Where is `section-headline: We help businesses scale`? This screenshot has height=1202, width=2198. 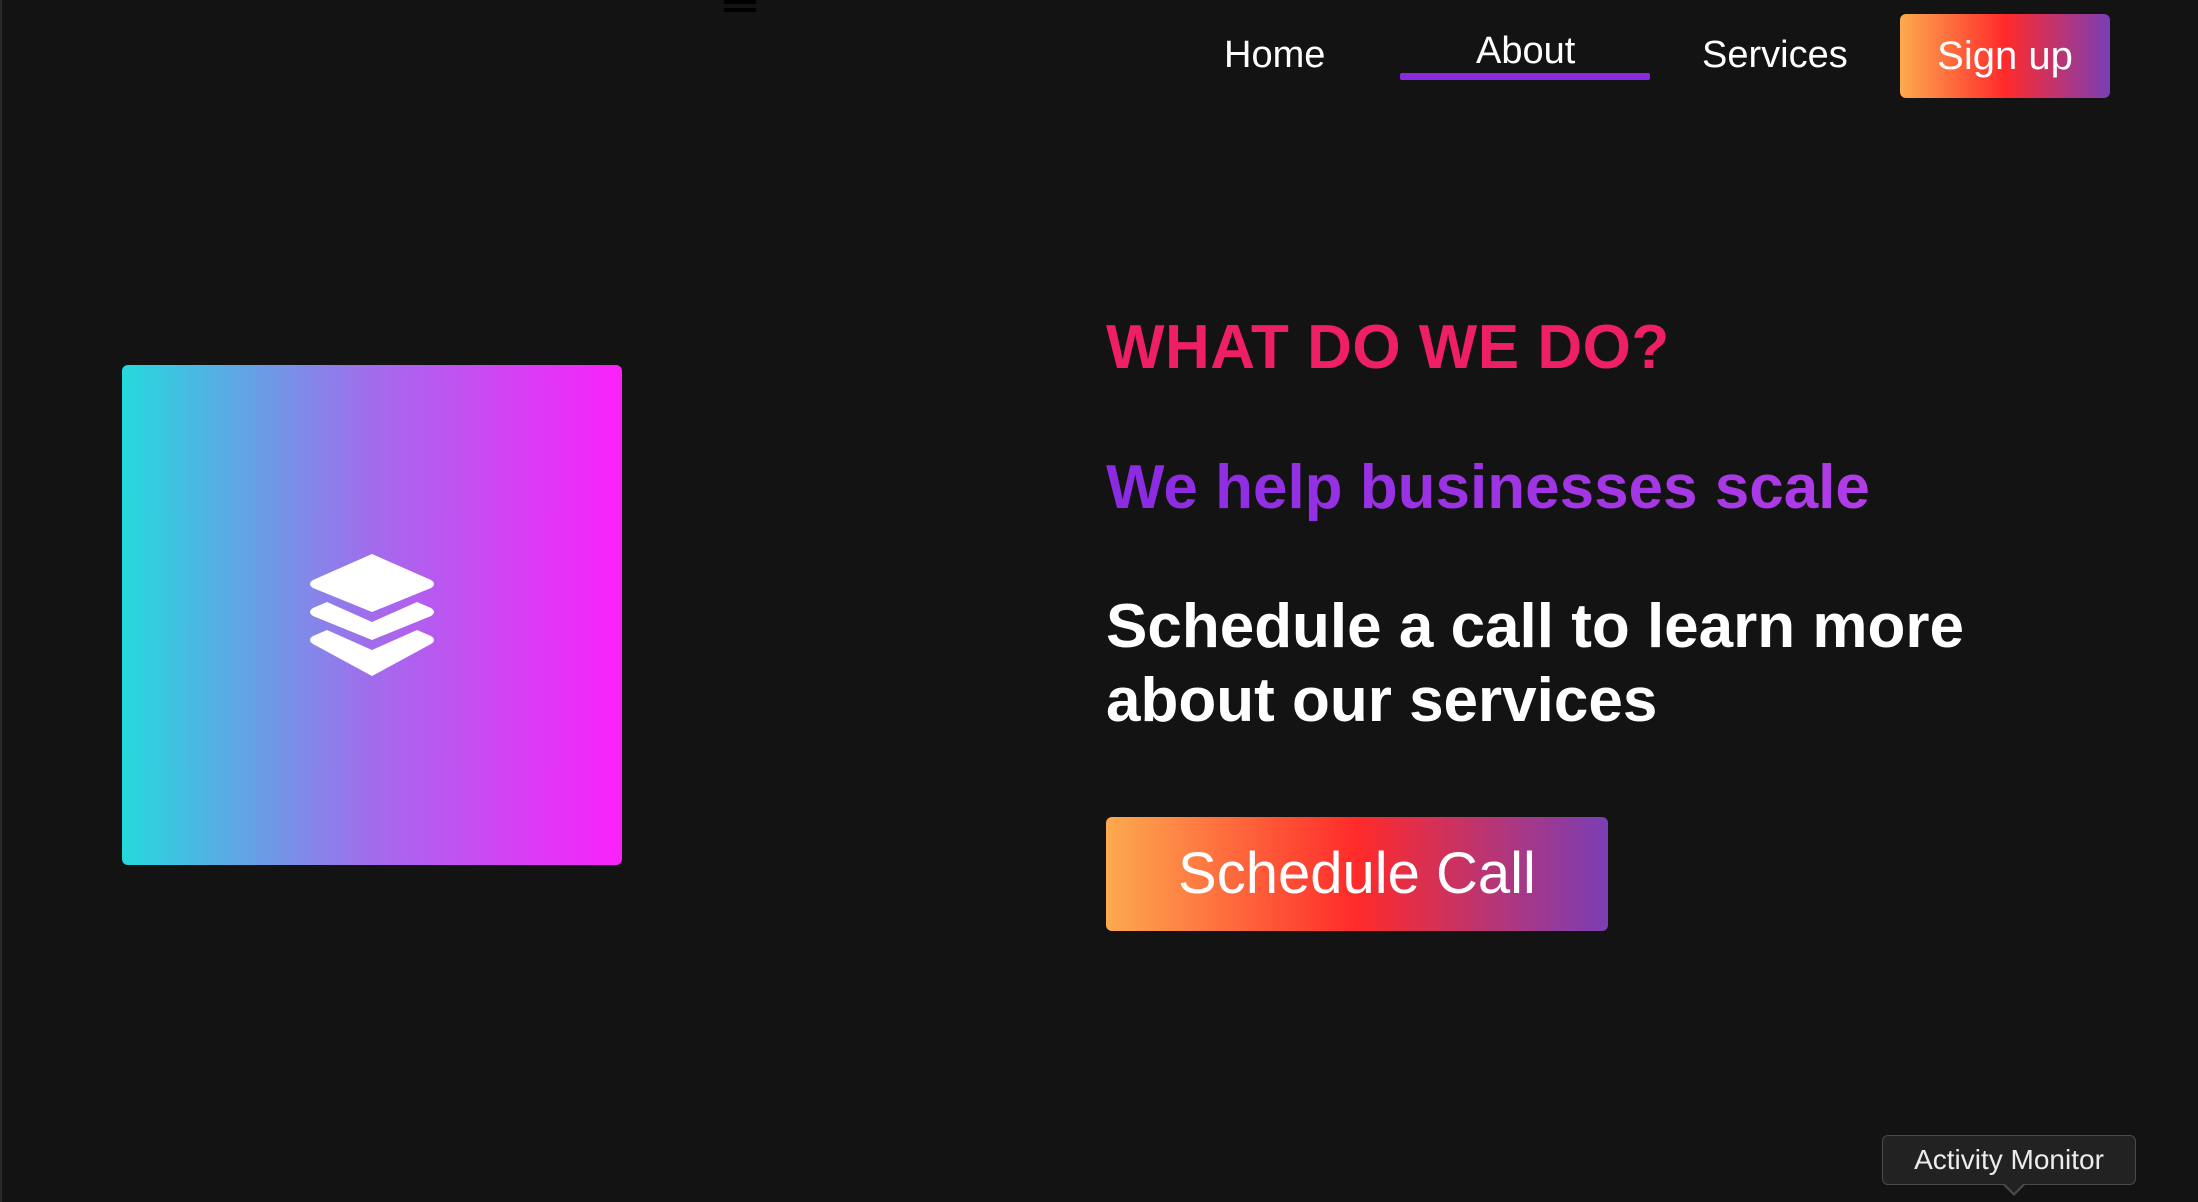 section-headline: We help businesses scale is located at coordinates (1488, 487).